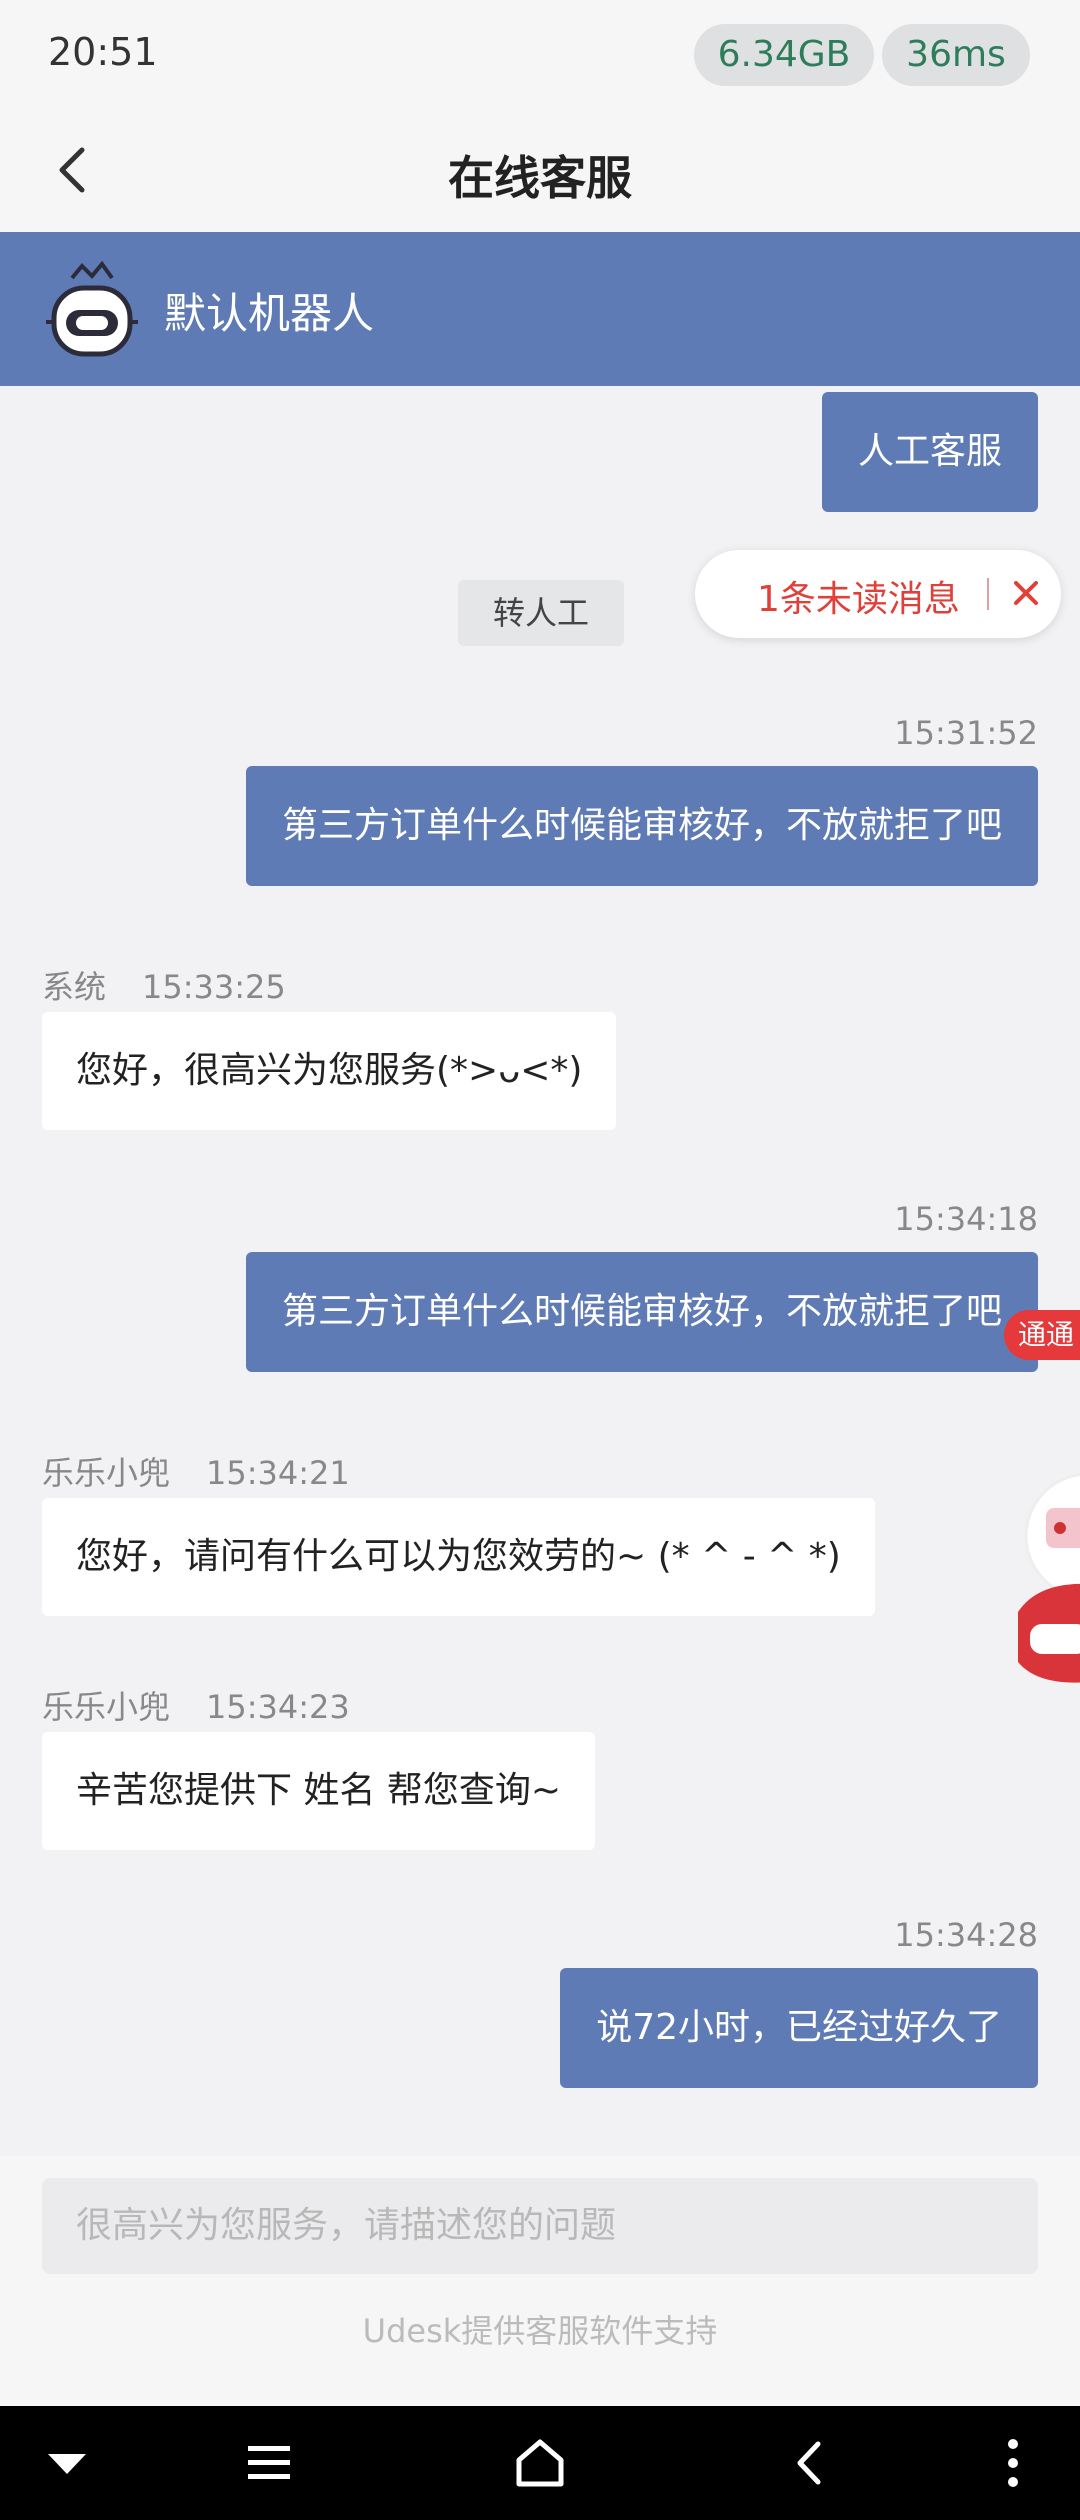  Describe the element at coordinates (269, 313) in the screenshot. I see `agent-name: 默认机器人` at that location.